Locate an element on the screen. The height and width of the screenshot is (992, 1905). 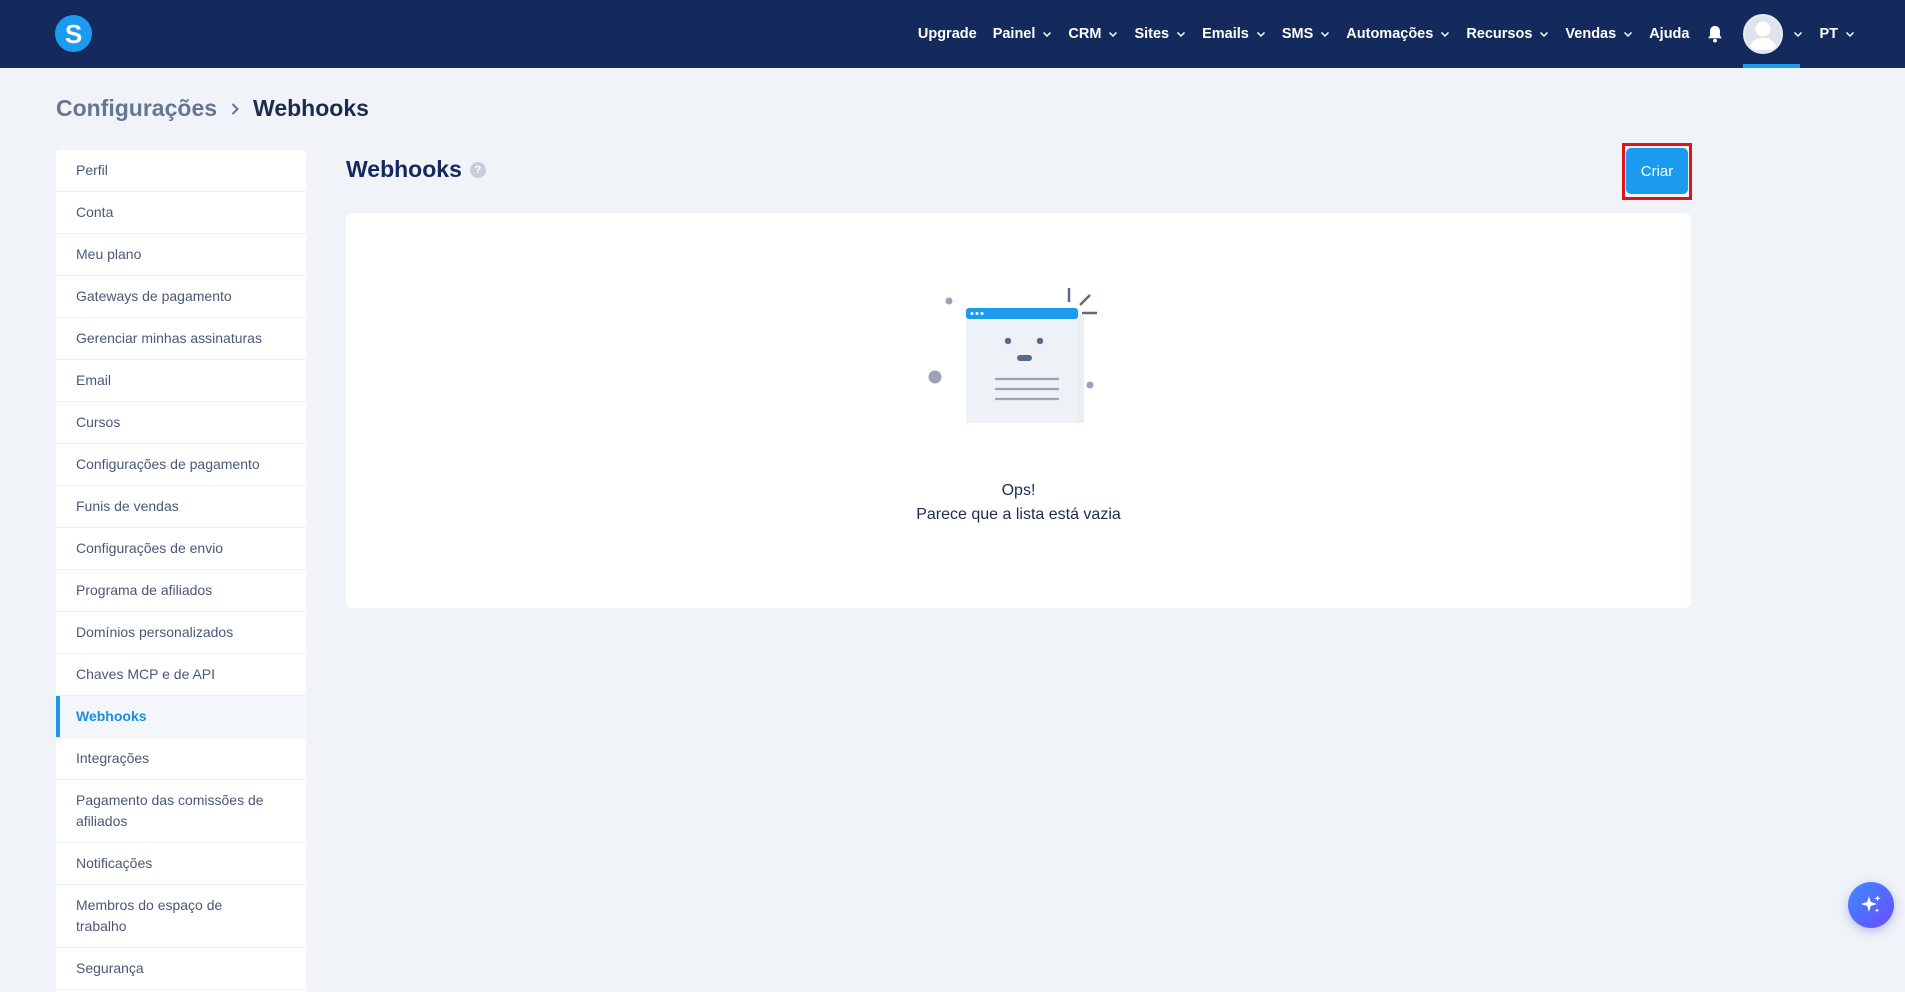
nav-item-sites: Sites is located at coordinates (1160, 34).